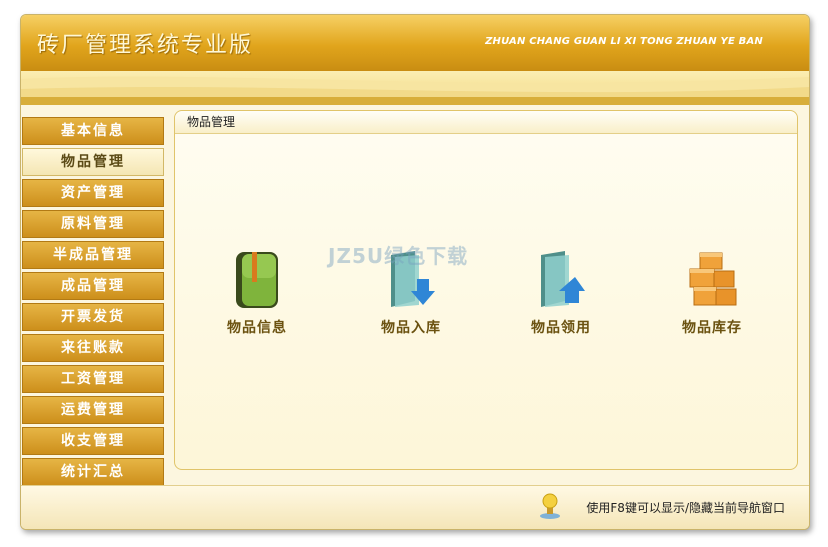 The image size is (828, 547). Describe the element at coordinates (93, 224) in the screenshot. I see `sidebar-item-material-management: 原料管理` at that location.